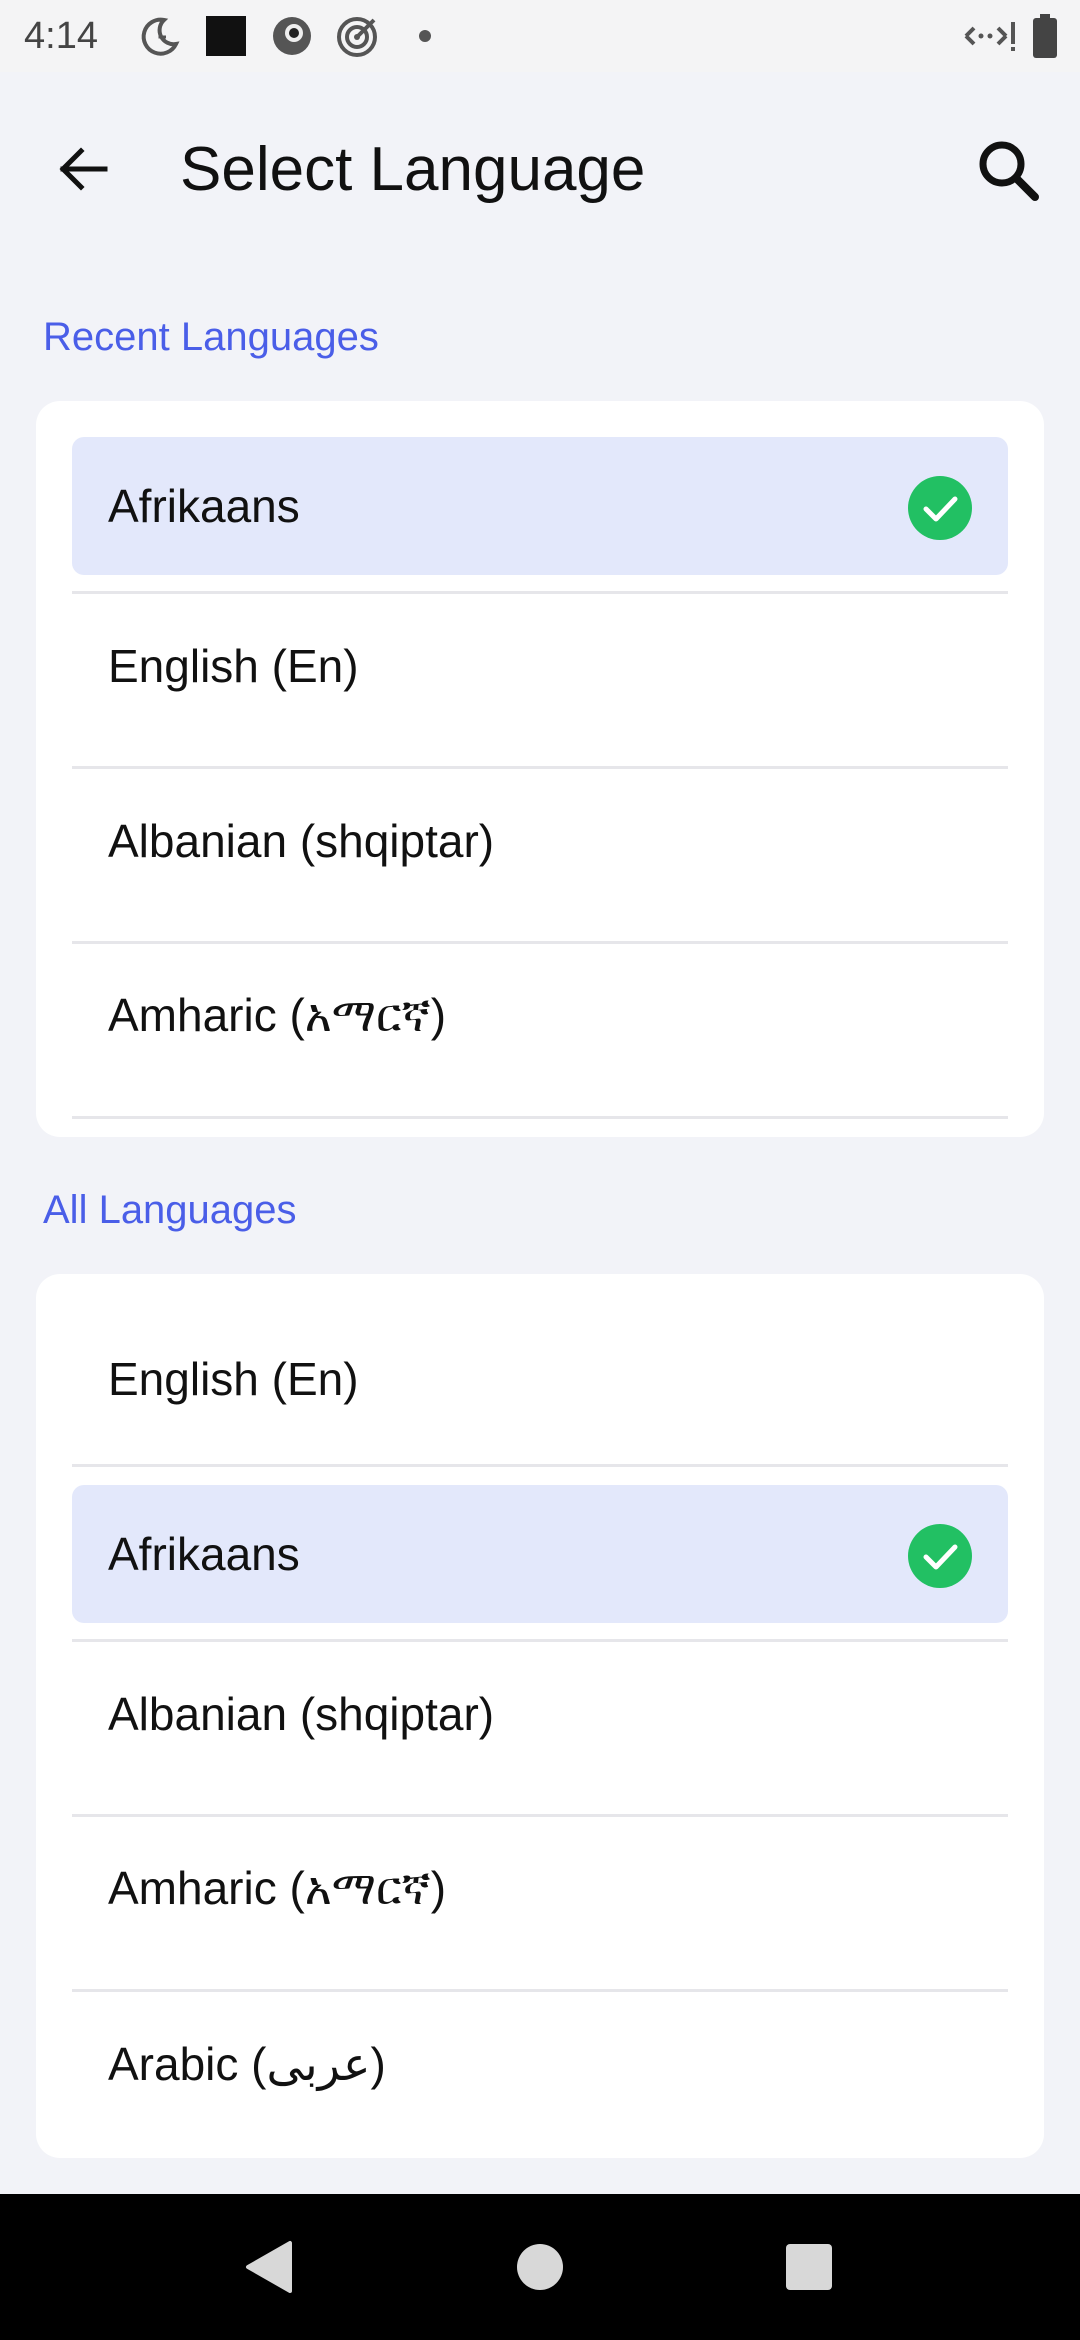 The image size is (1080, 2340). I want to click on circle-home-icon, so click(540, 2267).